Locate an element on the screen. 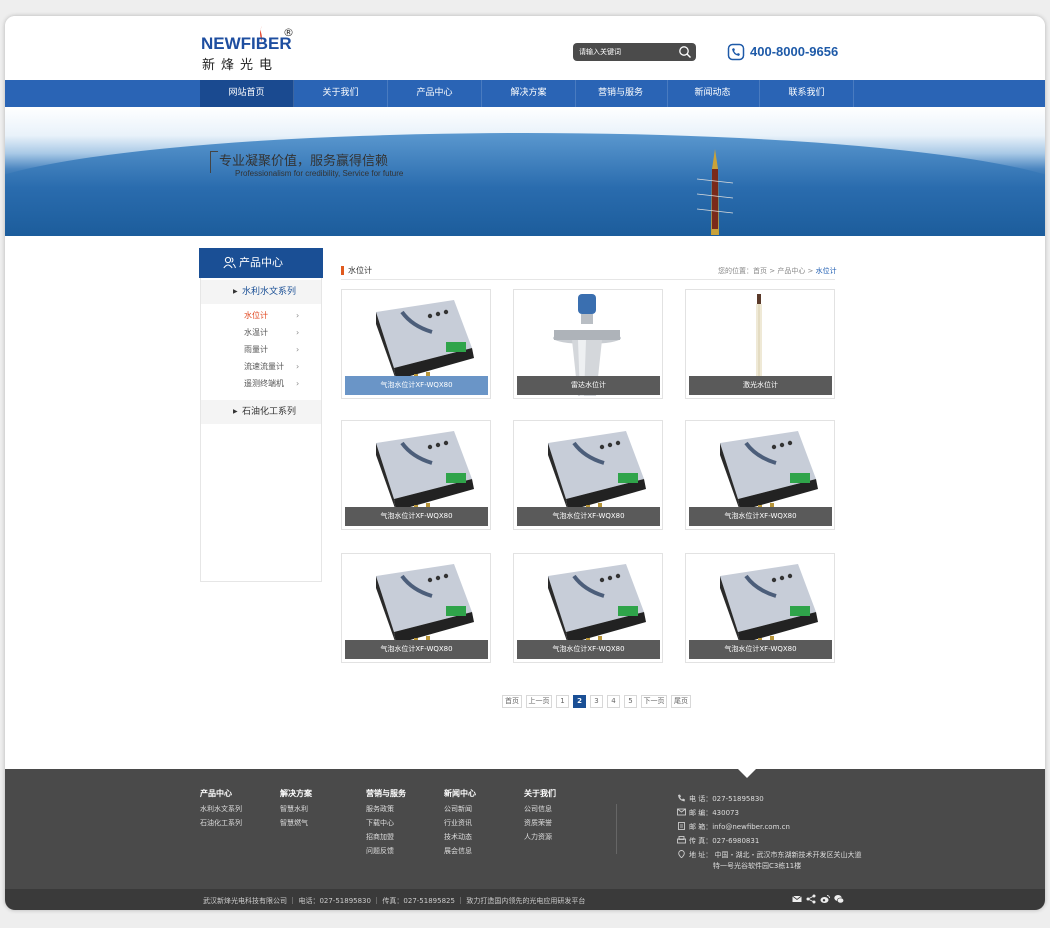 Image resolution: width=1050 pixels, height=928 pixels. breadcrumb-home: 首页 is located at coordinates (760, 271).